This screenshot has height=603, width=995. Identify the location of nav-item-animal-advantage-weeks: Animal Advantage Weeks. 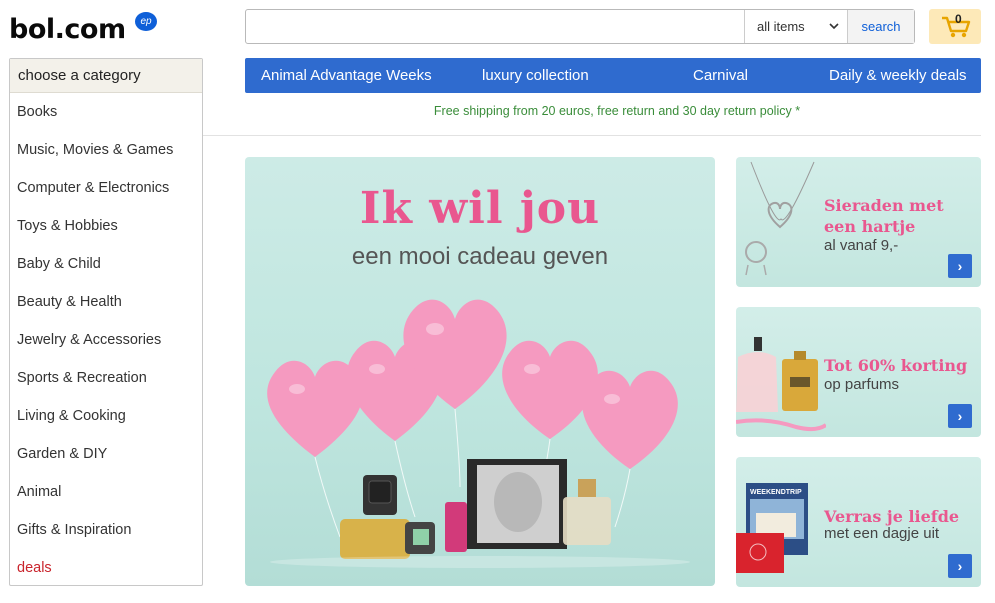
(346, 75).